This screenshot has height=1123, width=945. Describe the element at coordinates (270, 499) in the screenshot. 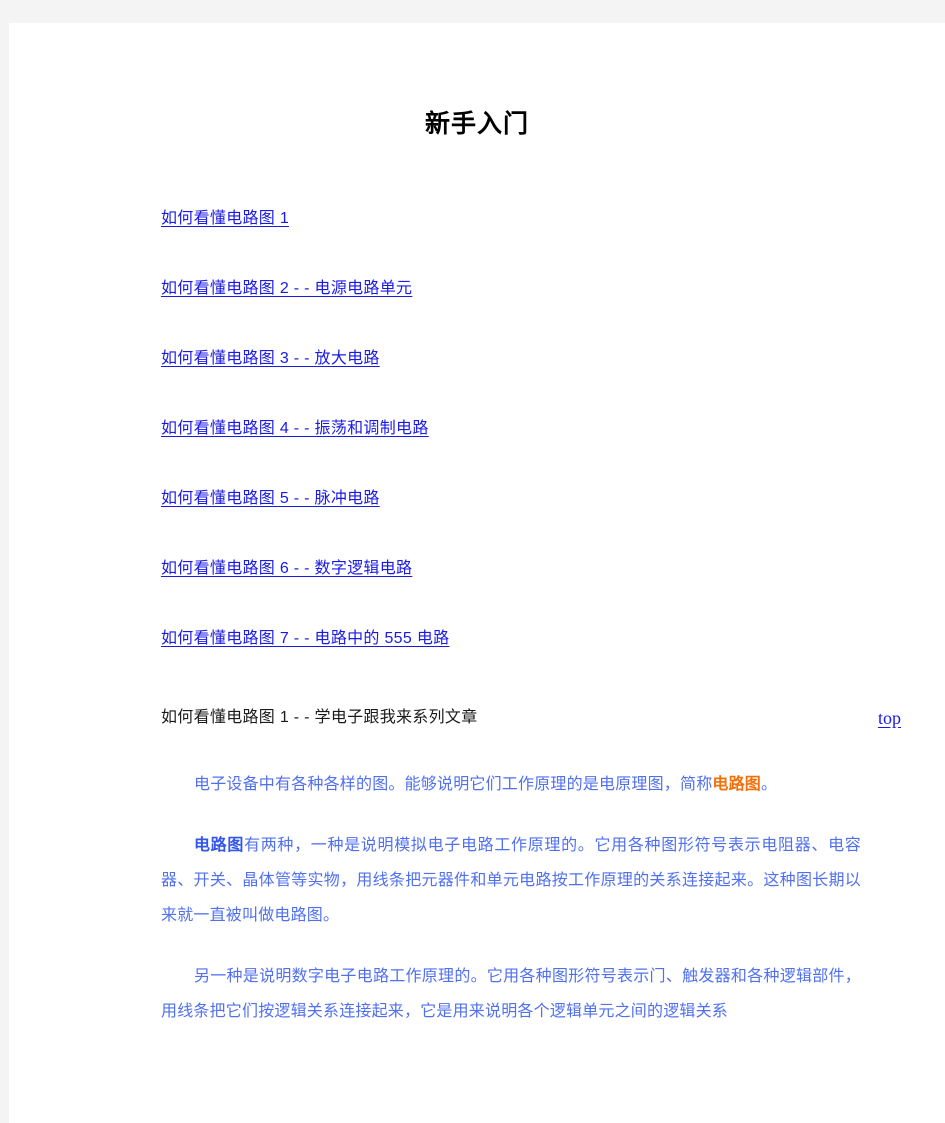

I see `toc-link-5: 如何看懂电路图 5 - - 脉冲电路` at that location.